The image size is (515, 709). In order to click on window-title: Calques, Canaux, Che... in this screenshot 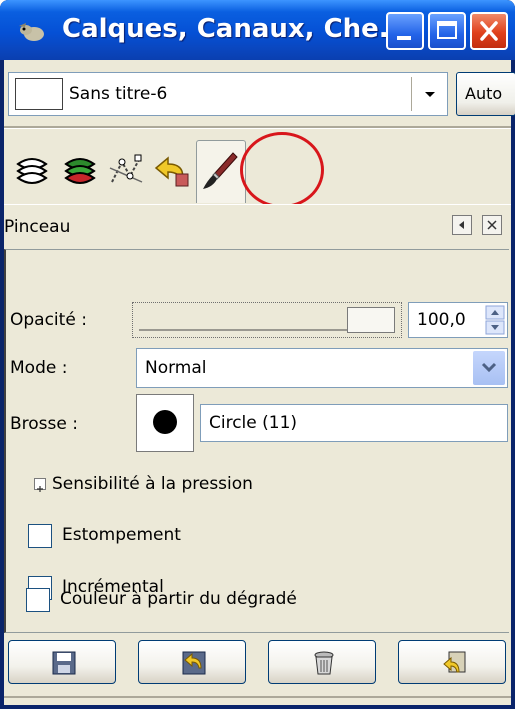, I will do `click(235, 29)`.